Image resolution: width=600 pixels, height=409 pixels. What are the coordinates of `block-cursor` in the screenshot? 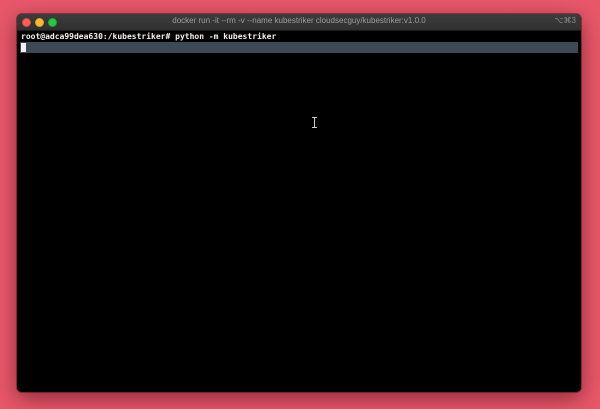 It's located at (23, 47).